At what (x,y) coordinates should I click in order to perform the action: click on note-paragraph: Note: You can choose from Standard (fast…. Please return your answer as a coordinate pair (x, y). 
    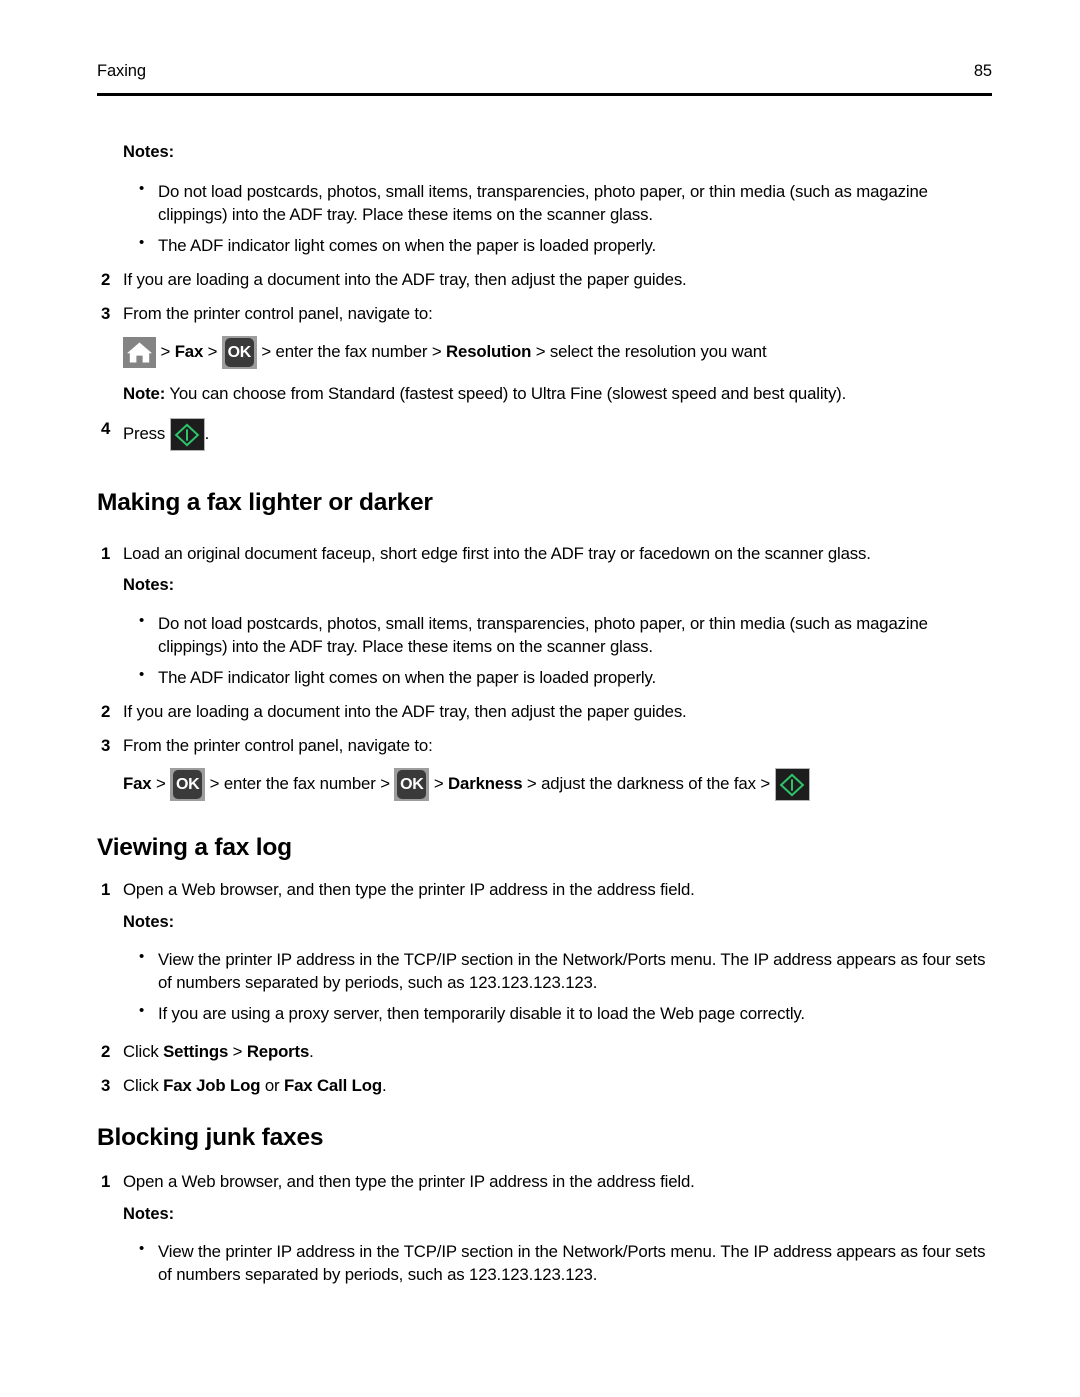
    Looking at the image, I should click on (553, 394).